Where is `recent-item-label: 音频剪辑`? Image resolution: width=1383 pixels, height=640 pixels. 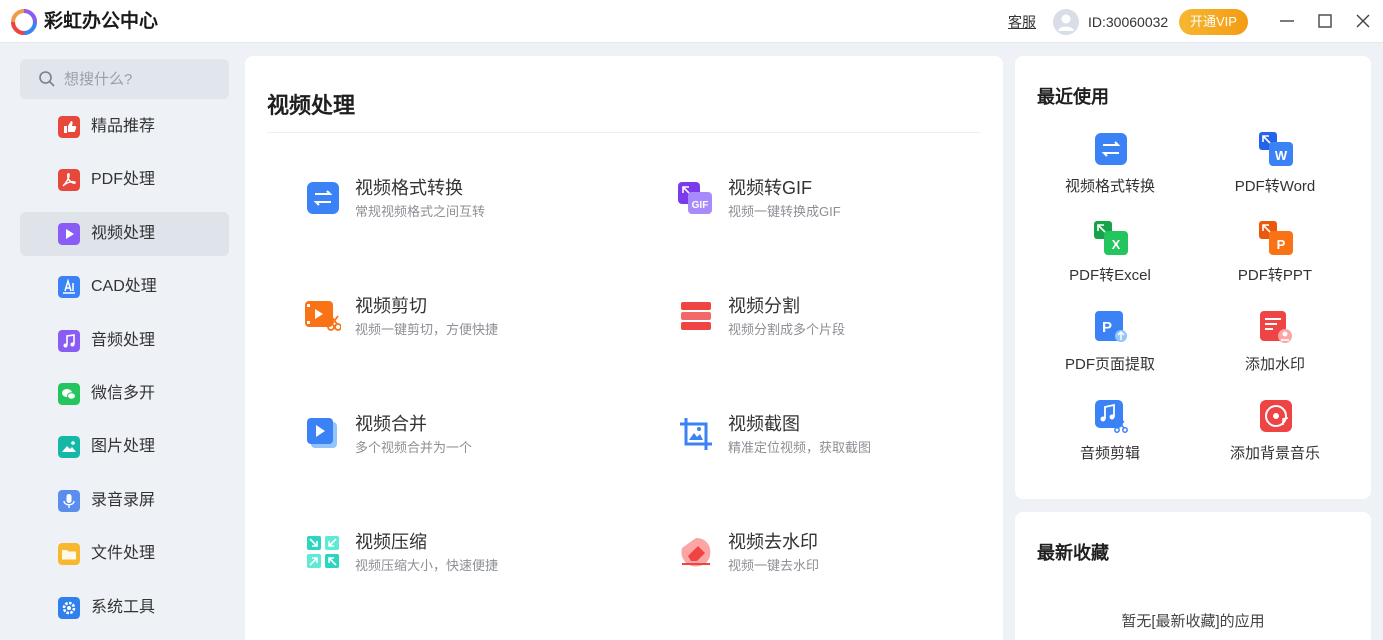
recent-item-label: 音频剪辑 is located at coordinates (1109, 453).